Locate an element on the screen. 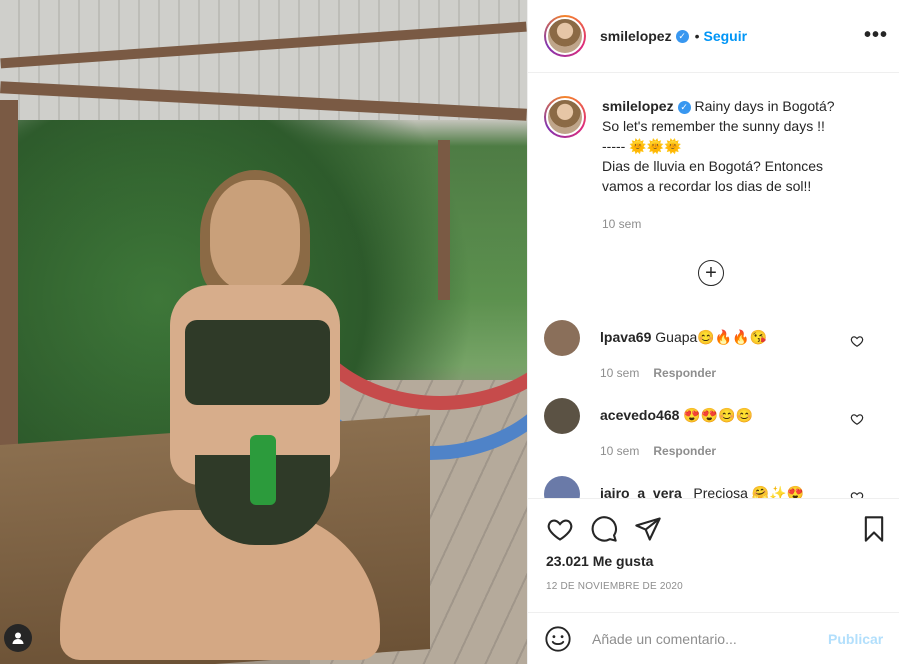 The height and width of the screenshot is (664, 899). comment-icon is located at coordinates (604, 529).